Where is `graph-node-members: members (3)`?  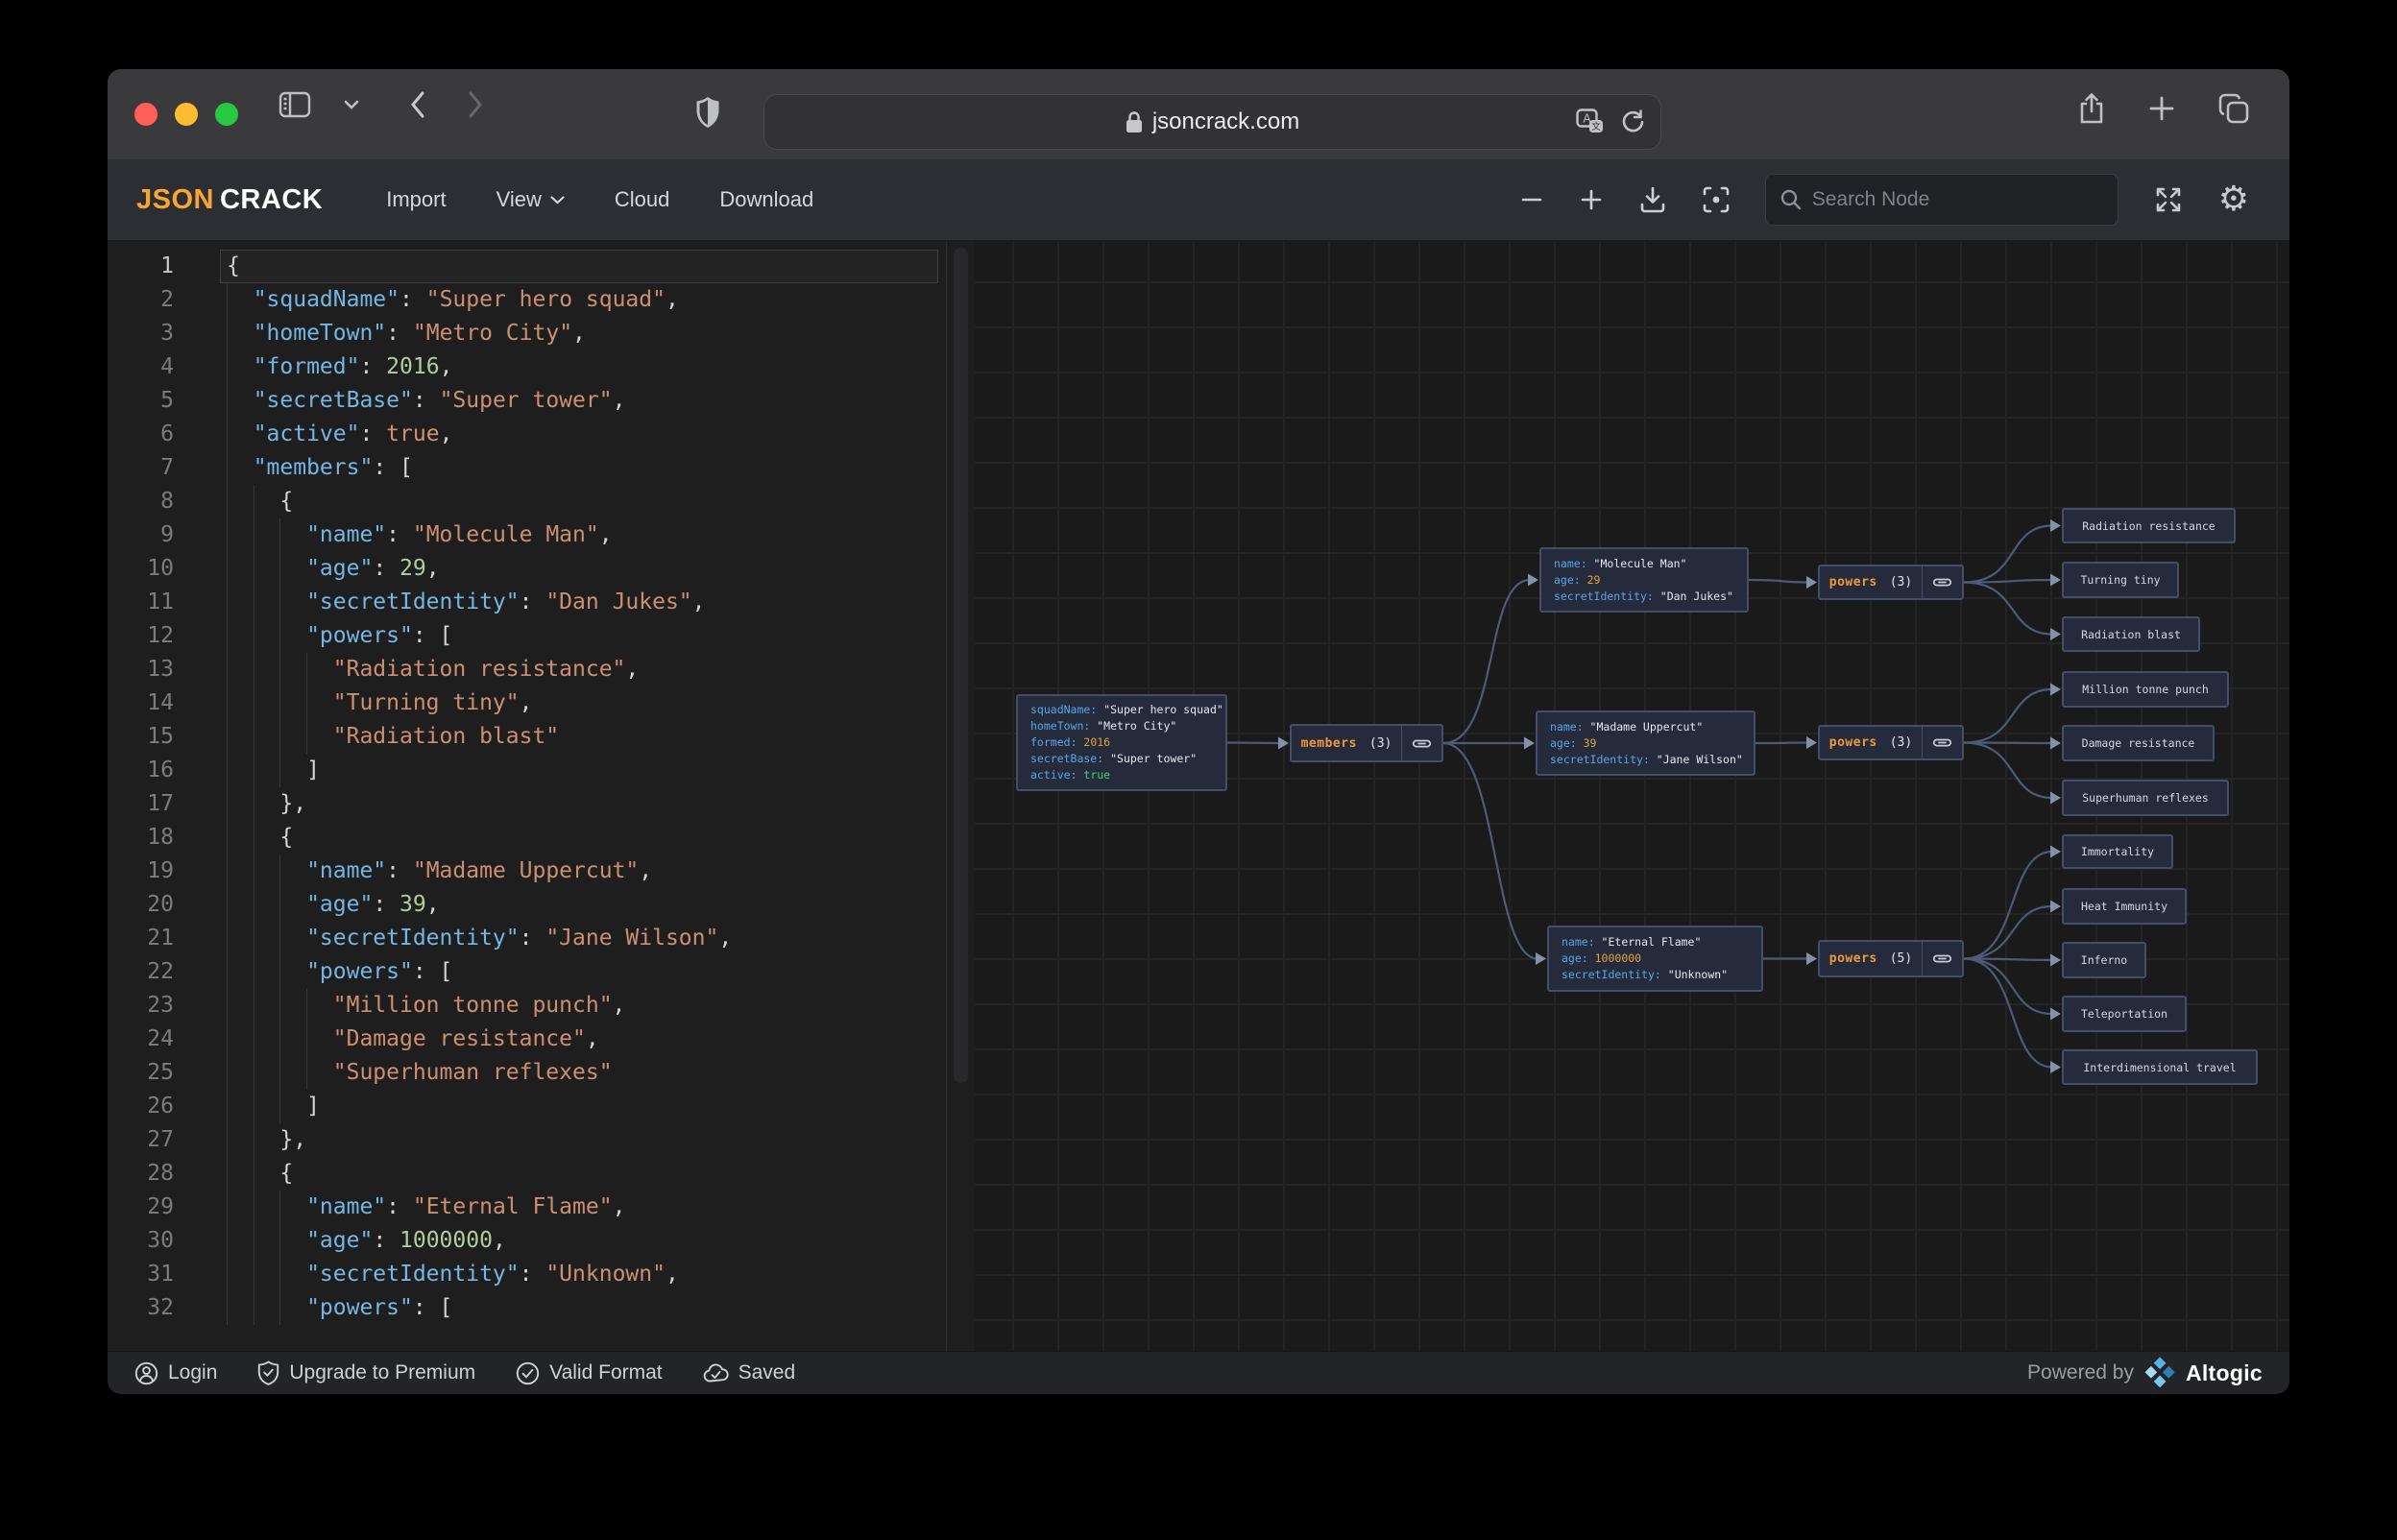
graph-node-members: members (3) is located at coordinates (1366, 743).